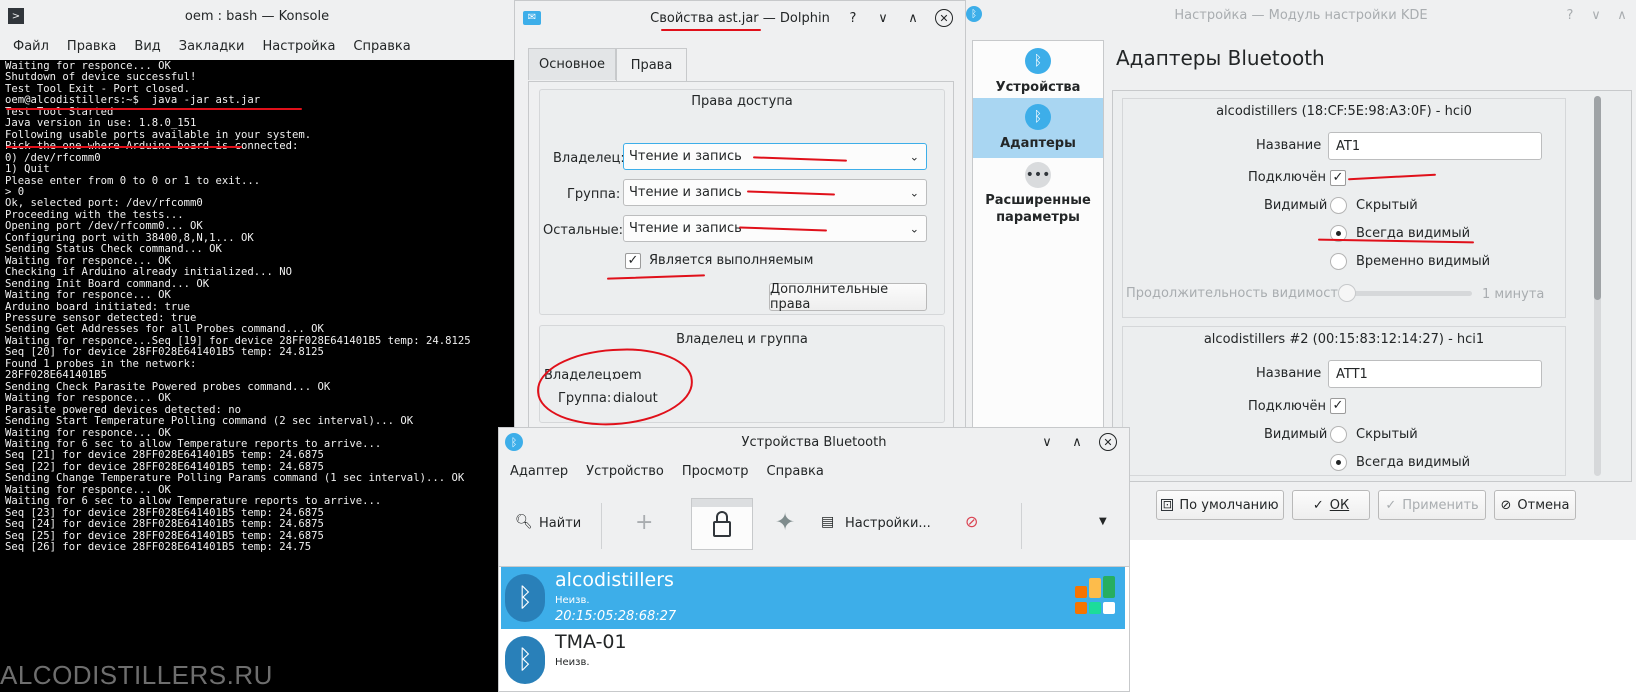 The height and width of the screenshot is (692, 1636). What do you see at coordinates (644, 522) in the screenshot?
I see `add-icon: +` at bounding box center [644, 522].